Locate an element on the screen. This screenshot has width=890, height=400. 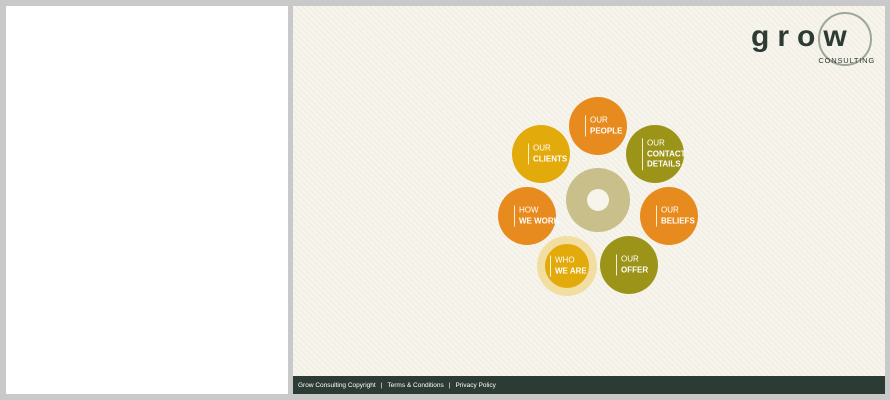
nav-how-we-work: HOW WE WORK is located at coordinates (528, 216).